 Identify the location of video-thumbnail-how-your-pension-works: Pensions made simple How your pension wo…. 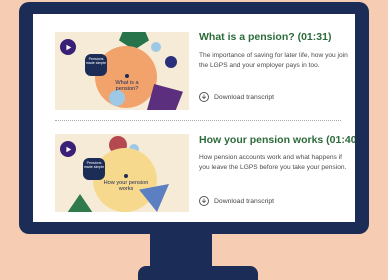
(122, 173).